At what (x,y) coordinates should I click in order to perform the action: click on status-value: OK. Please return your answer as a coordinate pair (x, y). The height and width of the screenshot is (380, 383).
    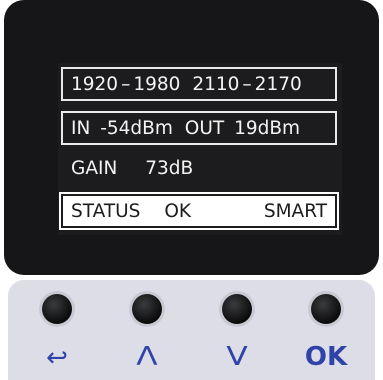
    Looking at the image, I should click on (178, 211).